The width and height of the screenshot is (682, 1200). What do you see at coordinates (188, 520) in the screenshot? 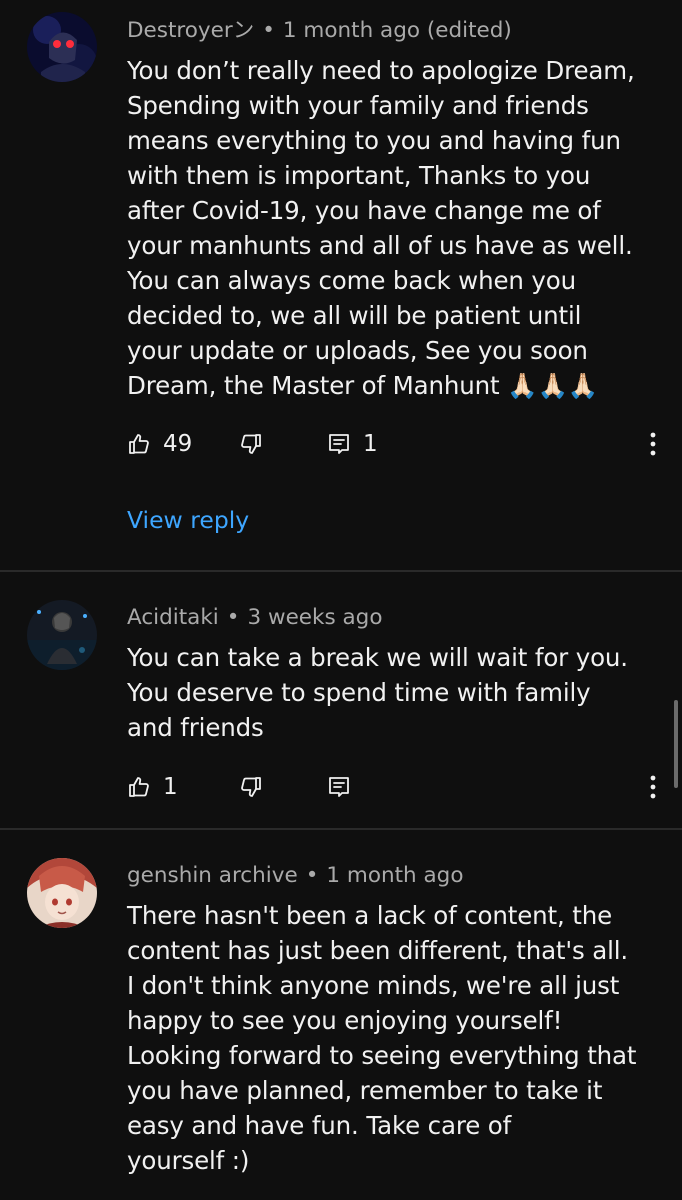
I see `view-reply-link: View reply` at bounding box center [188, 520].